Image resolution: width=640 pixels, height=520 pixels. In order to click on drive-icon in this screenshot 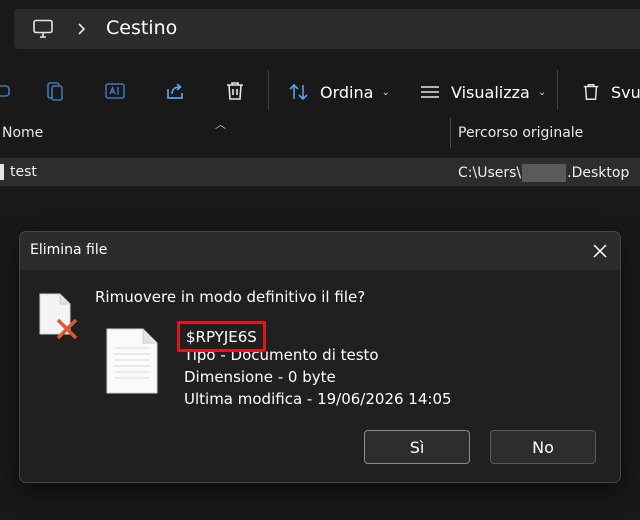, I will do `click(6, 91)`.